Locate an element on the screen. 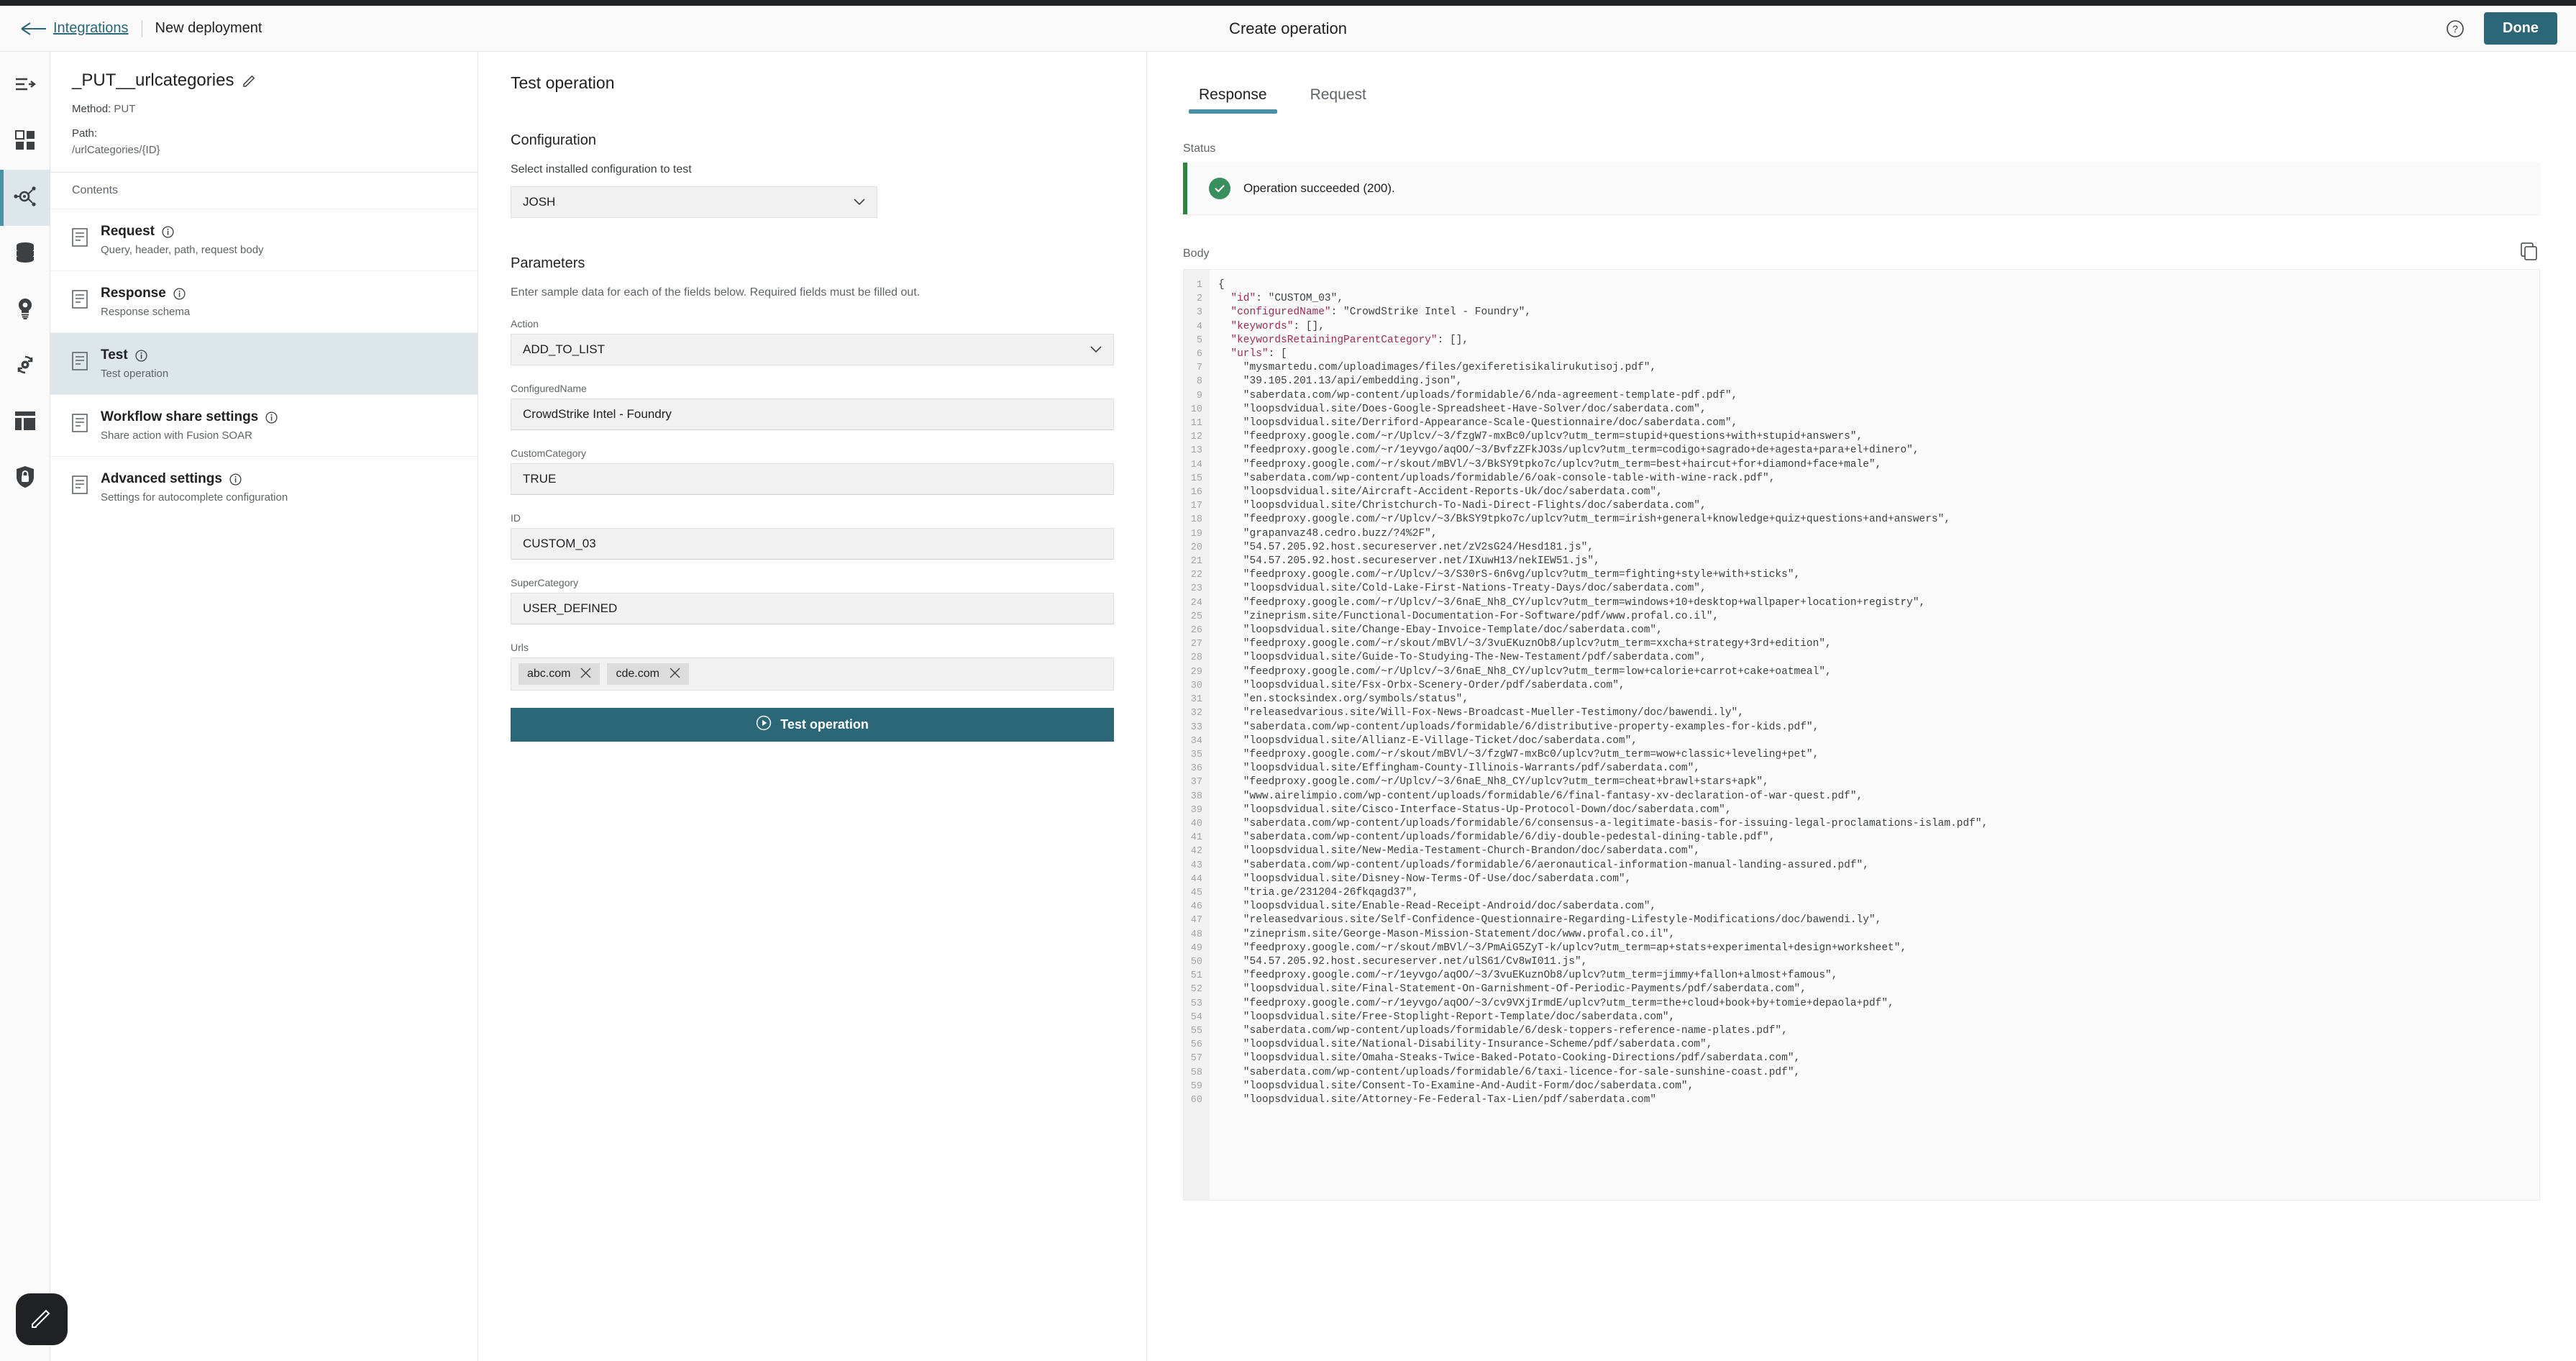 The image size is (2576, 1361). rail-item-security is located at coordinates (25, 478).